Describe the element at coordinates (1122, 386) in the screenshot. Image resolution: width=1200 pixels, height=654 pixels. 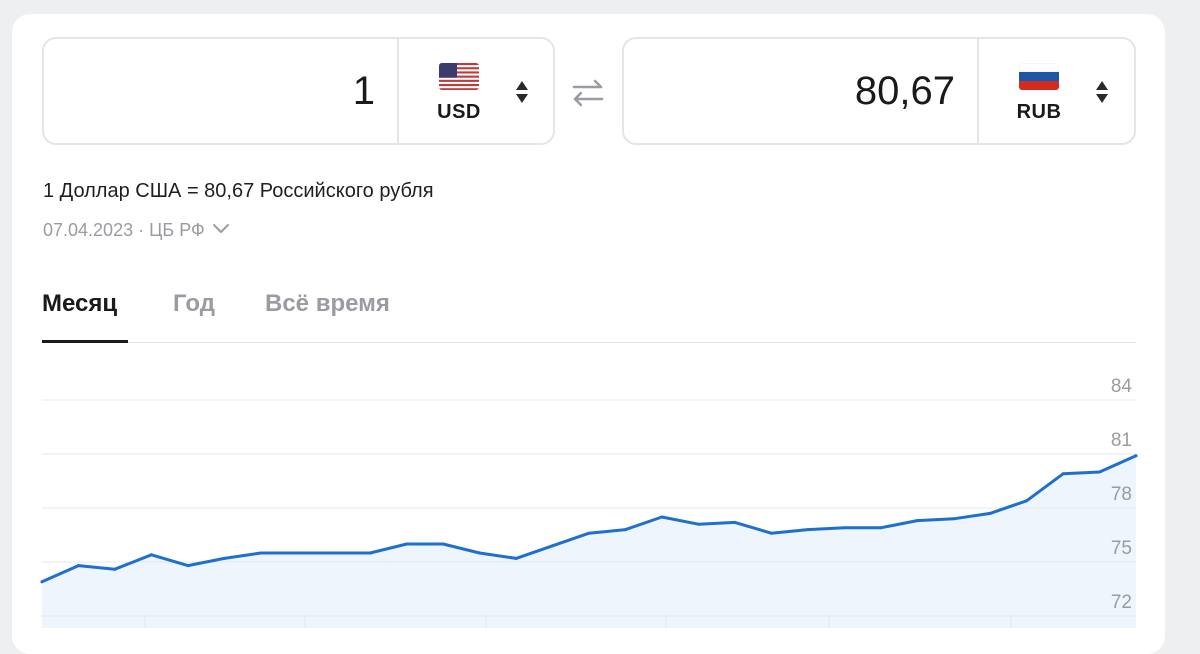
I see `y-tick-label: 84` at that location.